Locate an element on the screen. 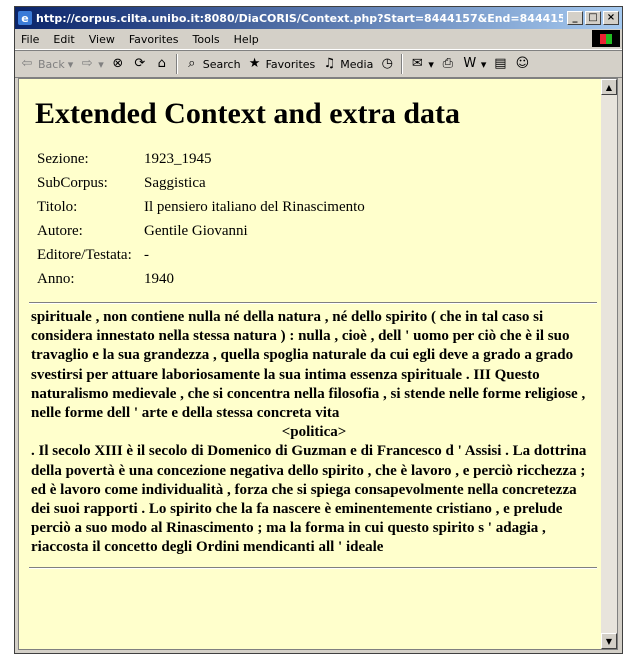 The width and height of the screenshot is (637, 659). maximize-button: □ is located at coordinates (593, 18).